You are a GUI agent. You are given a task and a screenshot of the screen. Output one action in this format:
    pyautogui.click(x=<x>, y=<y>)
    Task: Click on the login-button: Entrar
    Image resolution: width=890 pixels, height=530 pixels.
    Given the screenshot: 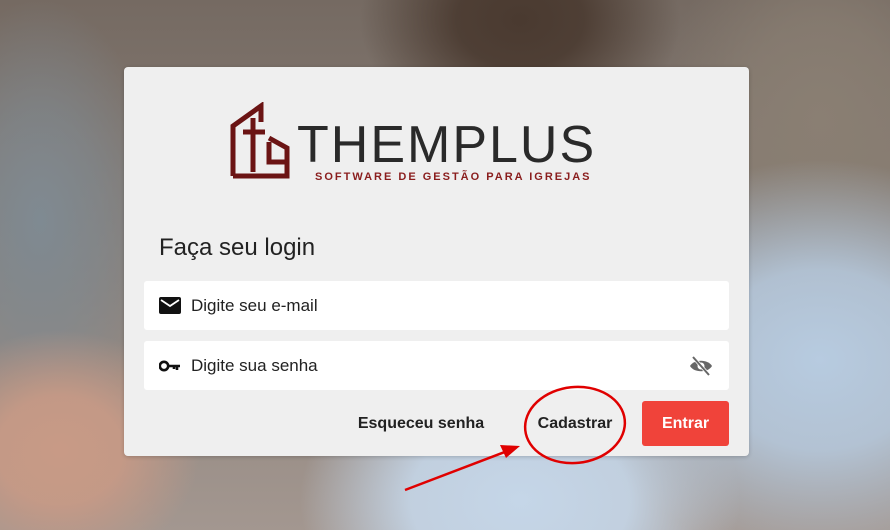 What is the action you would take?
    pyautogui.click(x=685, y=423)
    